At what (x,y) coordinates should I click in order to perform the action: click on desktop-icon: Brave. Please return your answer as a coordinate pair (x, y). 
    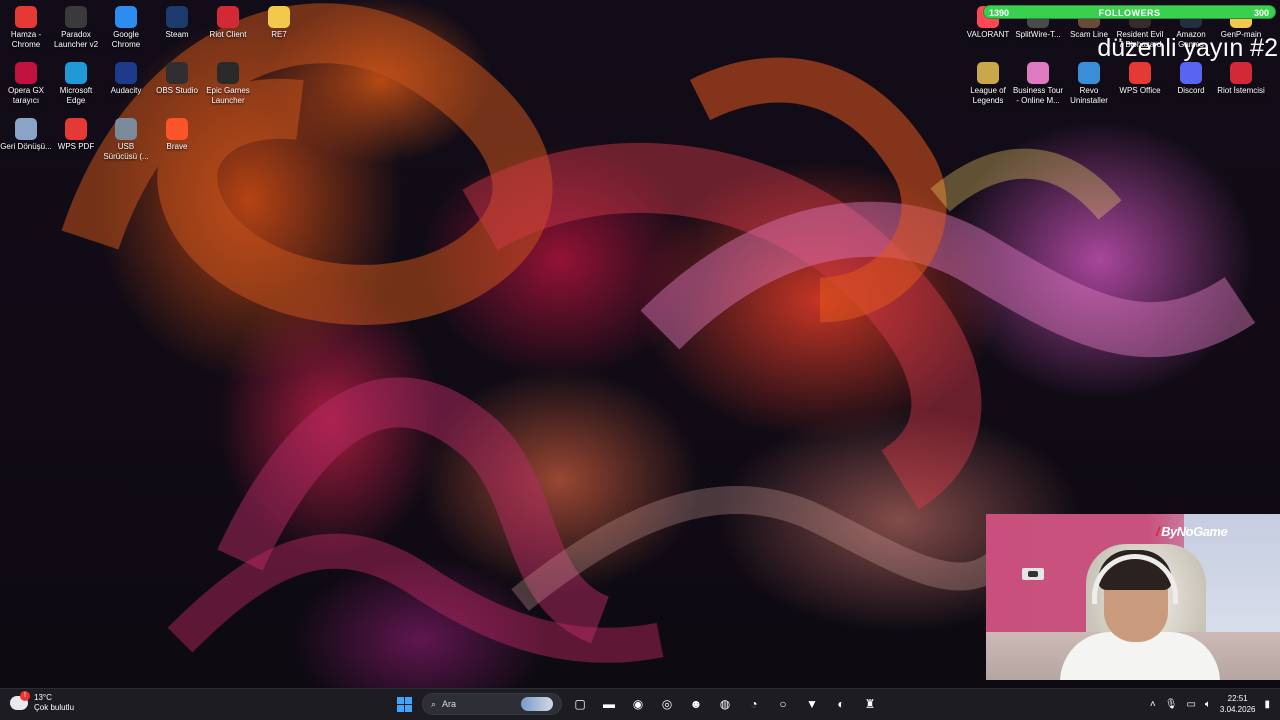
    Looking at the image, I should click on (177, 135).